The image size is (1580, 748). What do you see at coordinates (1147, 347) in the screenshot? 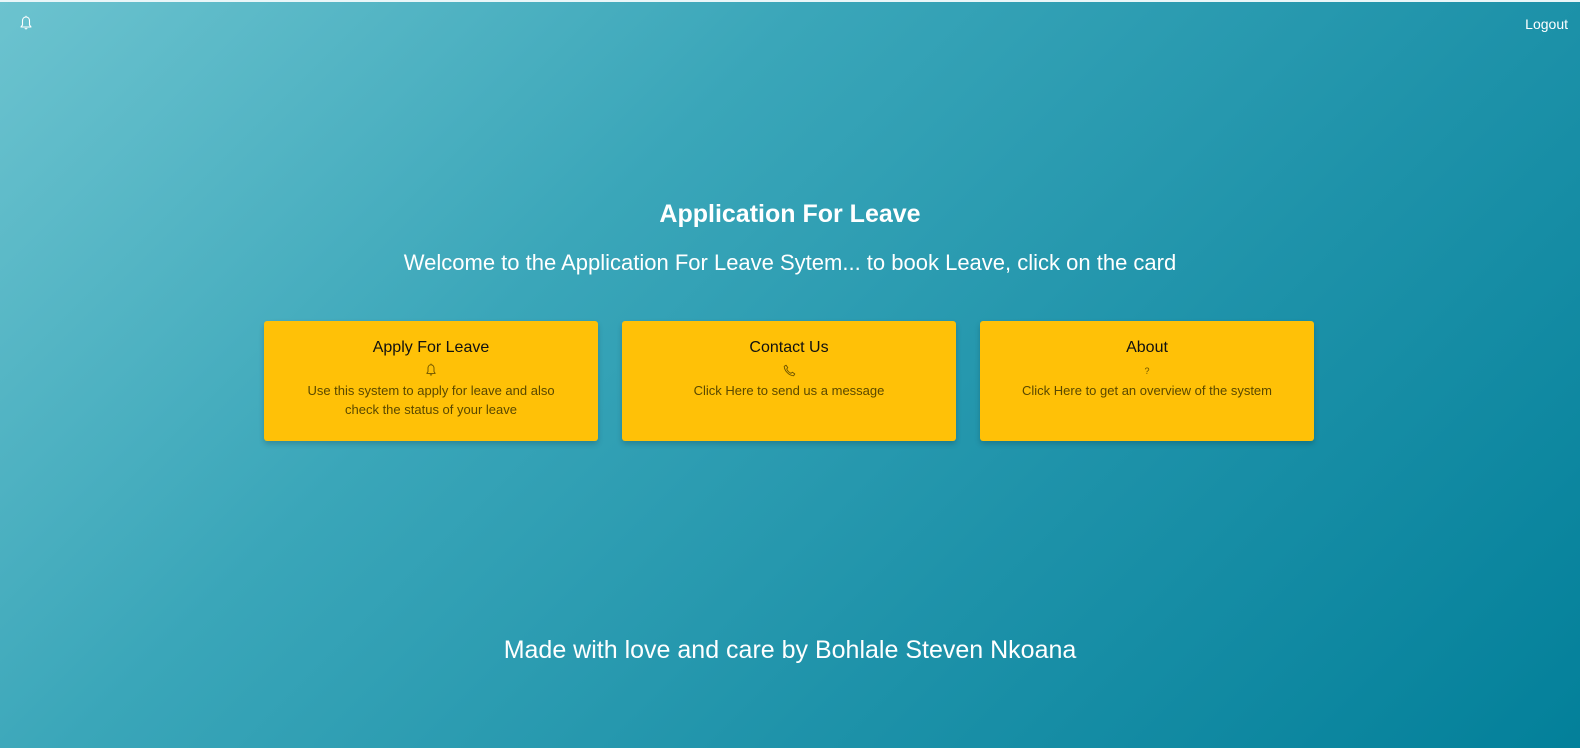
I see `card-title: About` at bounding box center [1147, 347].